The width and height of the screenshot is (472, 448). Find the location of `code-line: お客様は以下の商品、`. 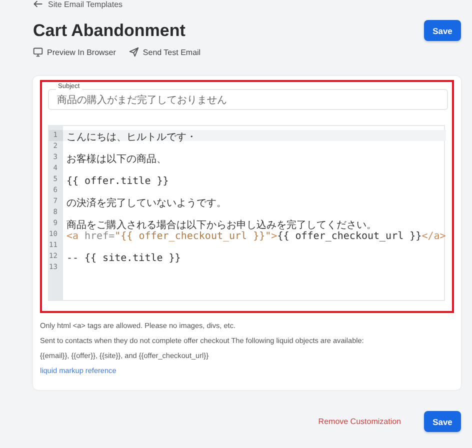

code-line: お客様は以下の商品、 is located at coordinates (116, 159).